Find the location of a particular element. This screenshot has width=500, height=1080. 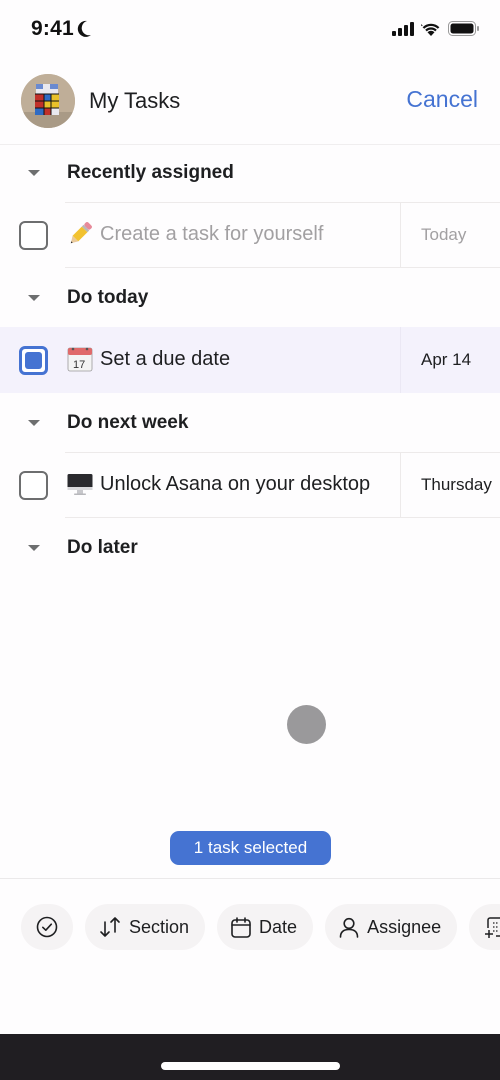

task-row: Create a task for yourself Today is located at coordinates (250, 235).